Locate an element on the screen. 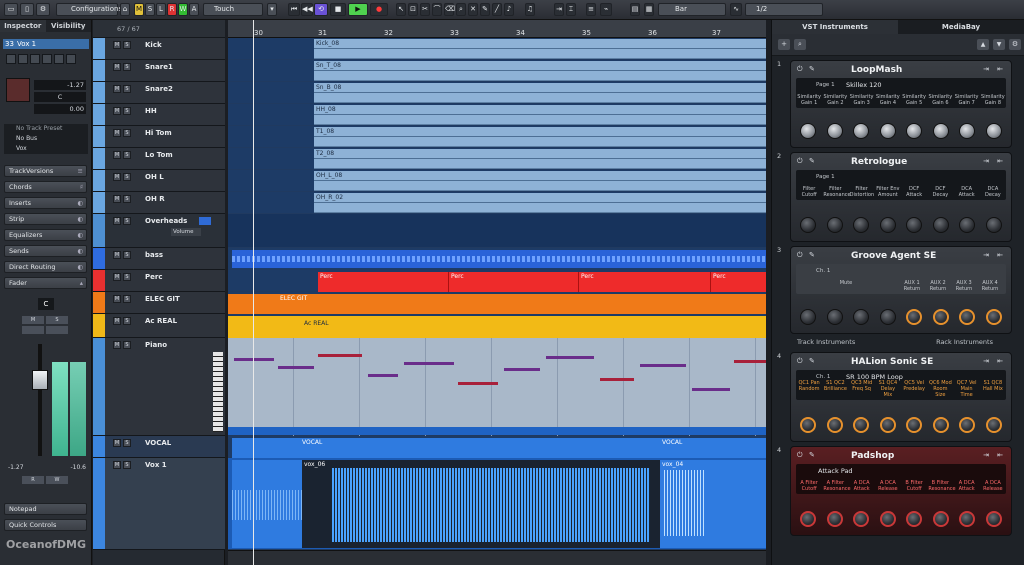 Image resolution: width=1024 pixels, height=565 pixels. track-hi-tom: MS Hi Tom is located at coordinates (159, 137).